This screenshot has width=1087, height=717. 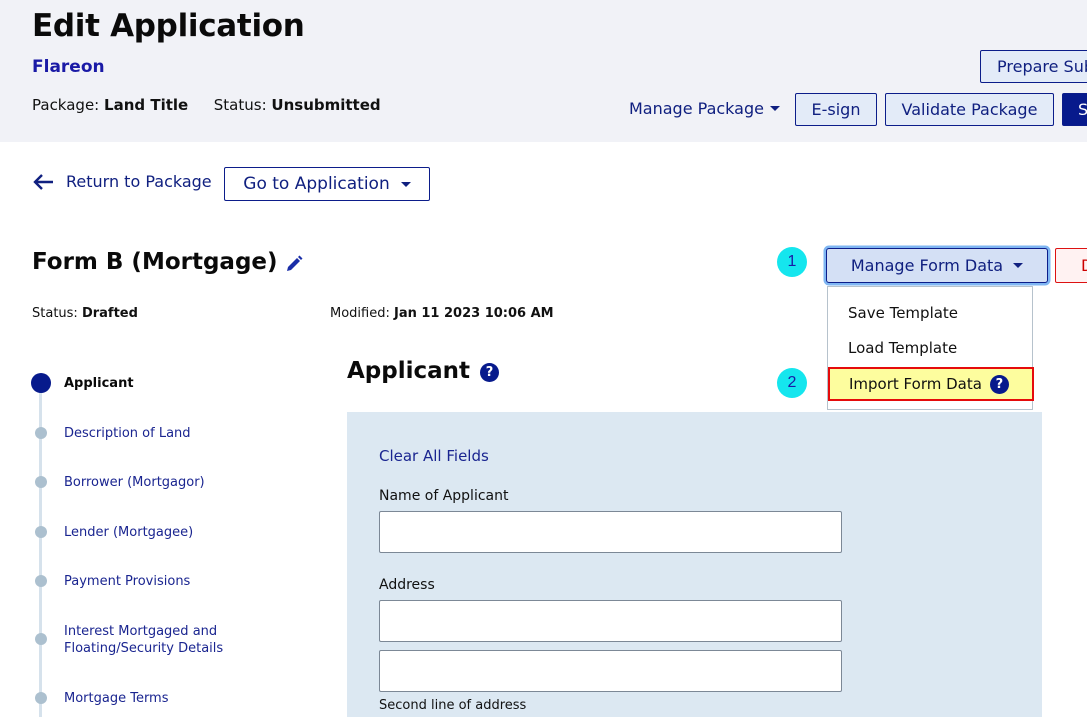 I want to click on form-title: Form B (Mortgage), so click(x=167, y=262).